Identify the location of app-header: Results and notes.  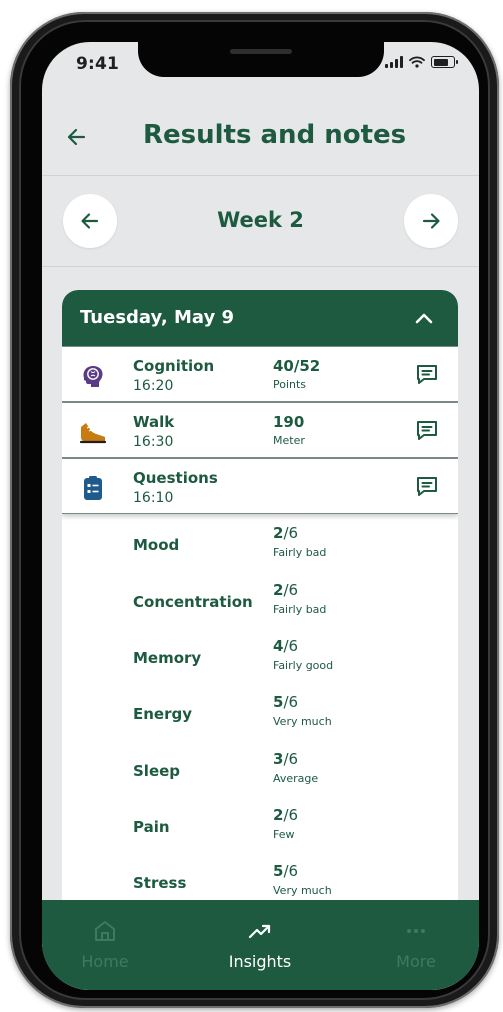
(260, 139).